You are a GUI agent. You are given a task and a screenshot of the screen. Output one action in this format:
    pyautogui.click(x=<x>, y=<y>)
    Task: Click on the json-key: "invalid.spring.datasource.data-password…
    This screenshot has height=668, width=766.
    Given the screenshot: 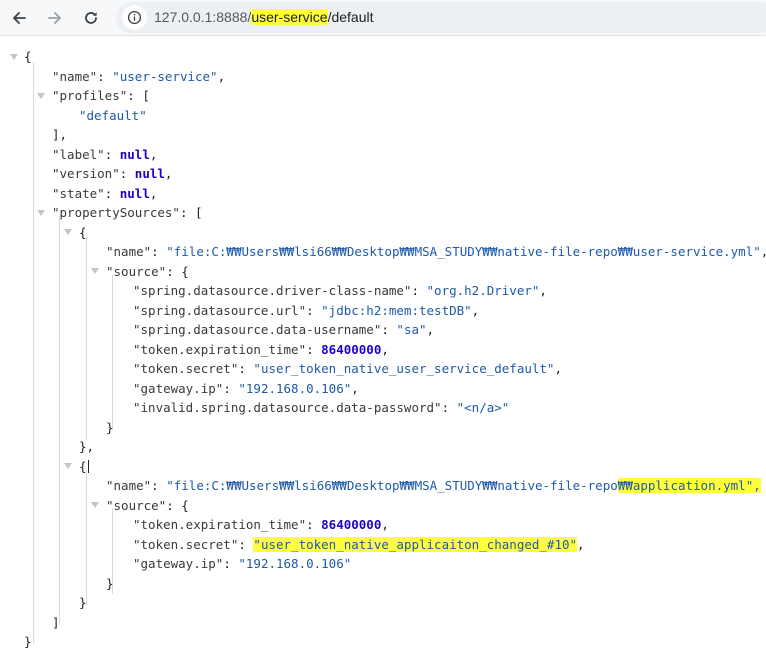 What is the action you would take?
    pyautogui.click(x=287, y=407)
    